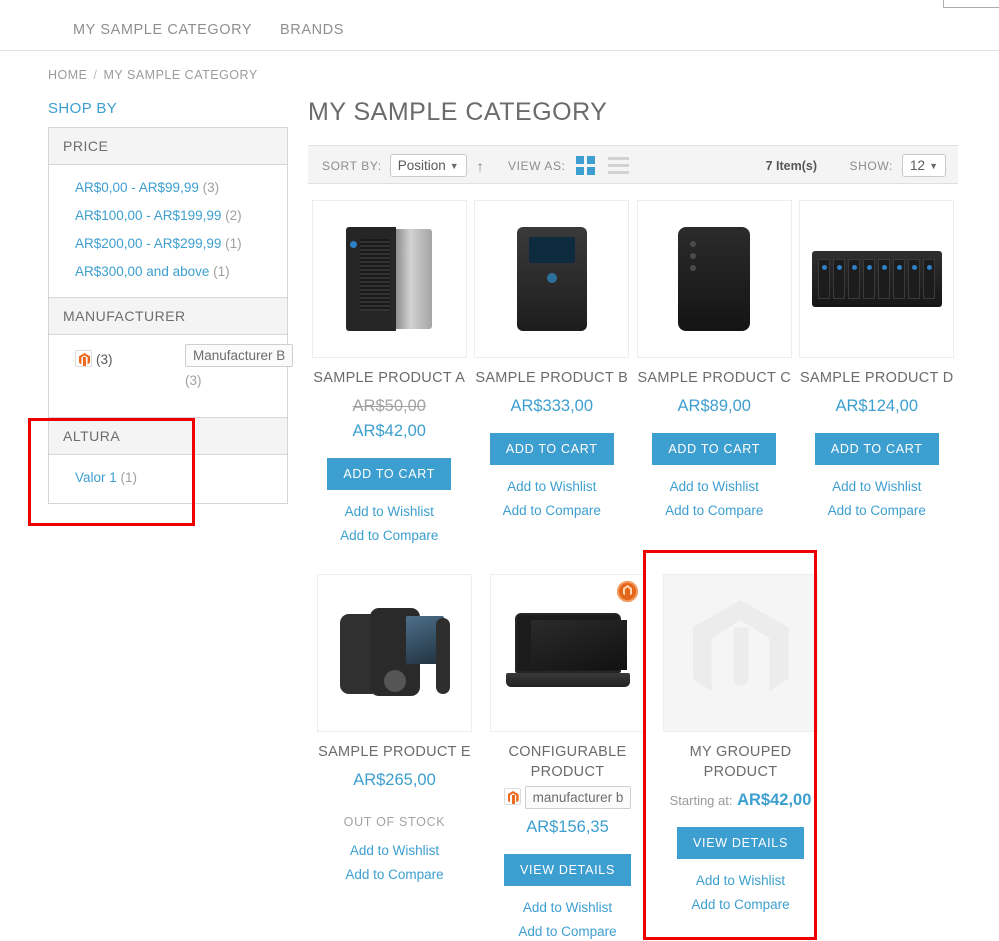 This screenshot has height=941, width=999. I want to click on nav-item-my-sample-category: MY SAMPLE CATEGORY, so click(162, 30).